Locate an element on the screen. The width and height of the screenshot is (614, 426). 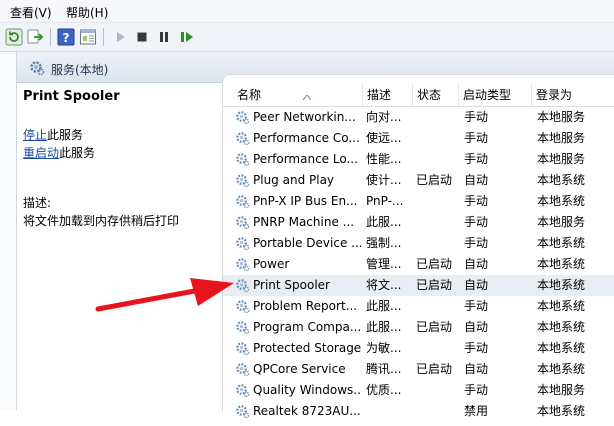
service-row: QPCore Service 腾讯... 已启动 自动 本地系统 is located at coordinates (418, 369).